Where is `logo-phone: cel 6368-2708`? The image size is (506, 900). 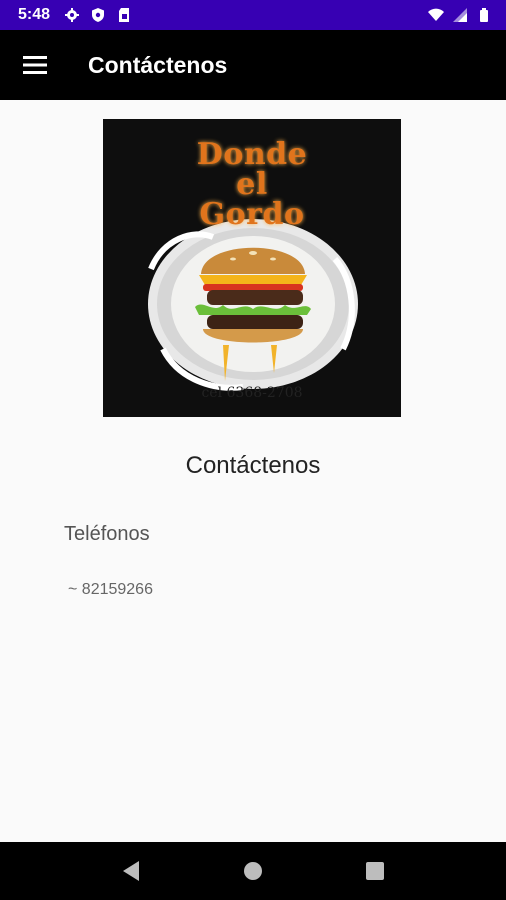
logo-phone: cel 6368-2708 is located at coordinates (252, 393).